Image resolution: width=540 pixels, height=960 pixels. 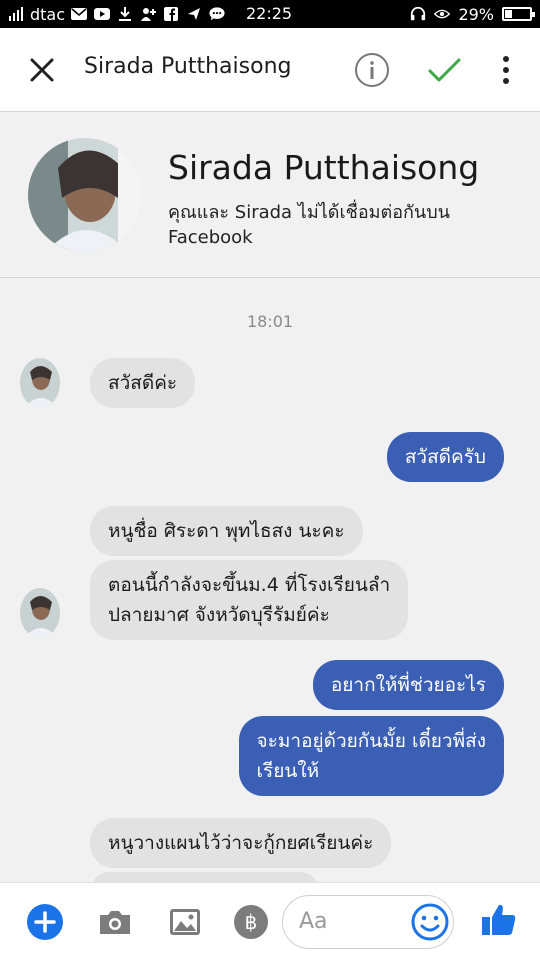 I want to click on message-bubble-incoming: หนูวางแผนไว้ว่าจะกู้กยศเรียนค่ะ, so click(x=241, y=843).